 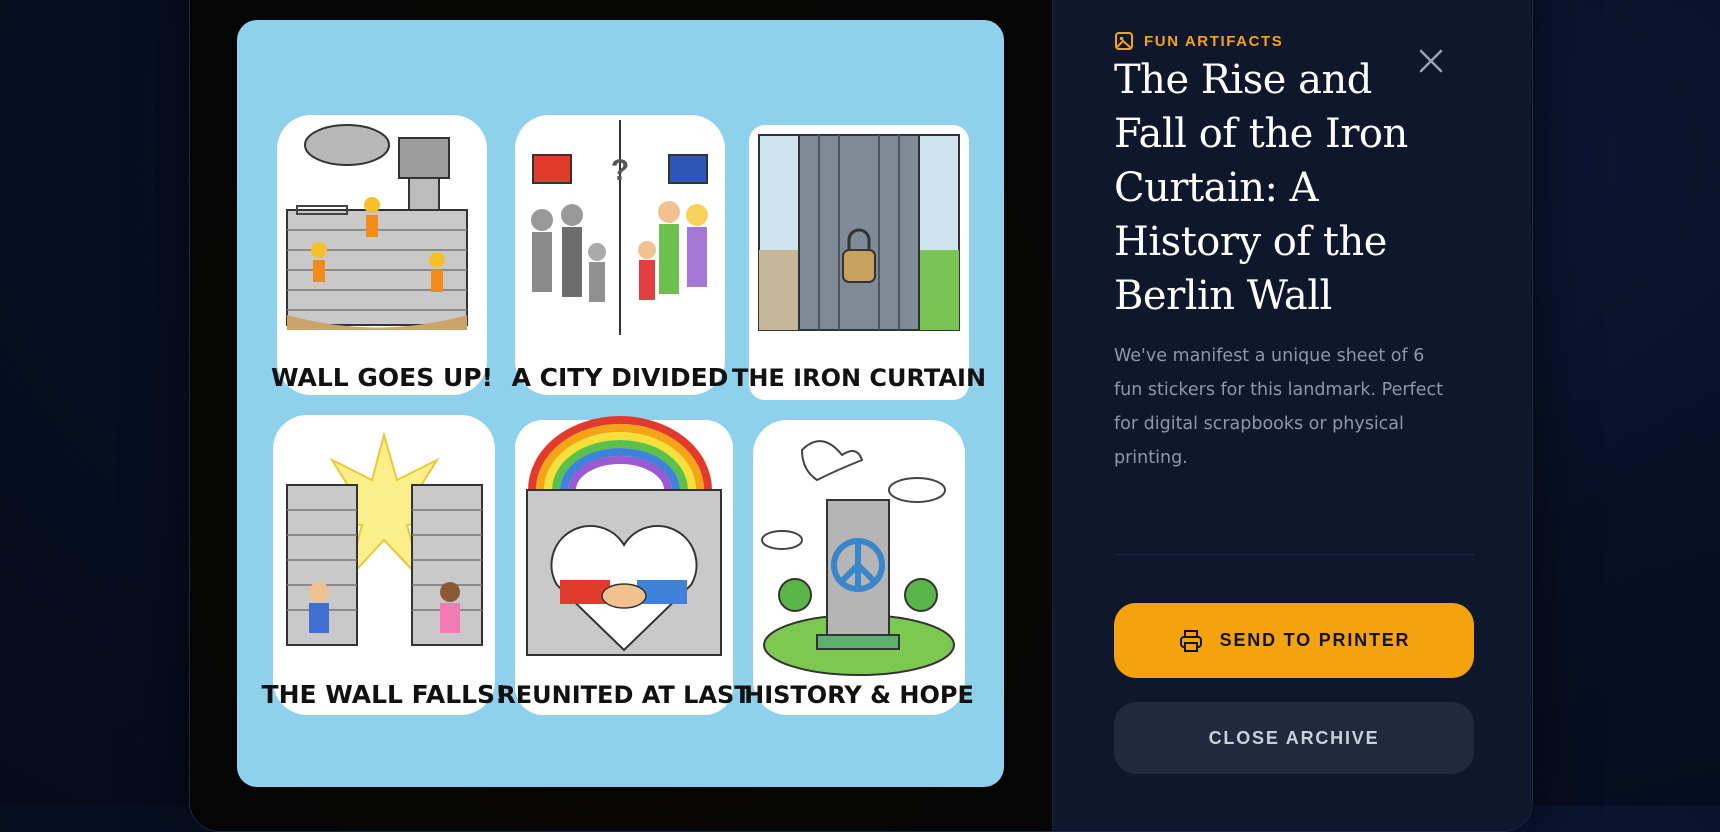 What do you see at coordinates (620, 255) in the screenshot?
I see `sticker-a-city-divided: ? A CITY DIVIDED` at bounding box center [620, 255].